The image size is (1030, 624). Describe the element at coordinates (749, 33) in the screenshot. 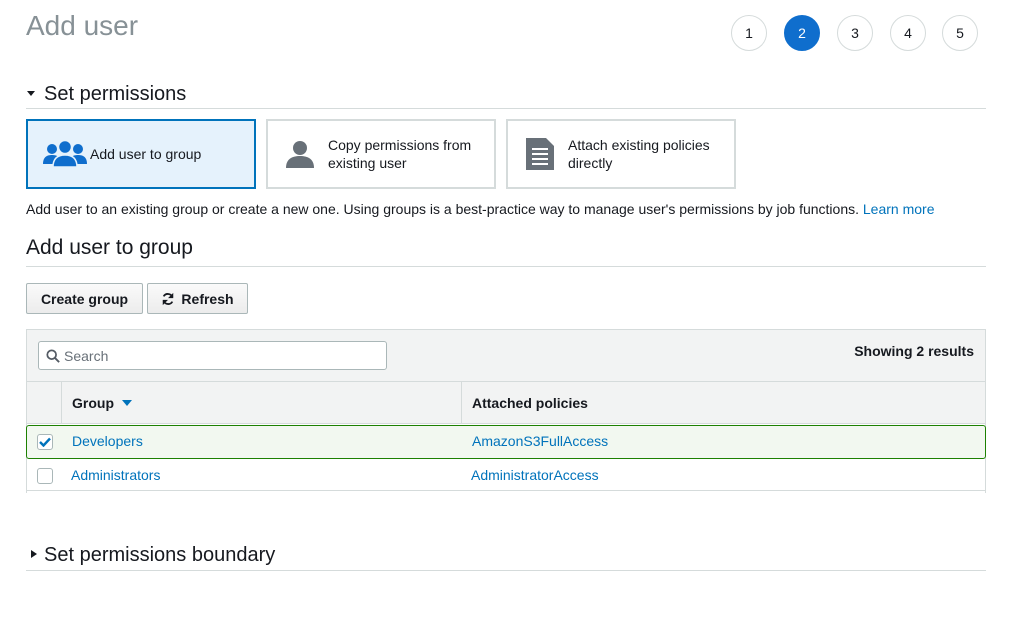

I see `step-1: 1` at that location.